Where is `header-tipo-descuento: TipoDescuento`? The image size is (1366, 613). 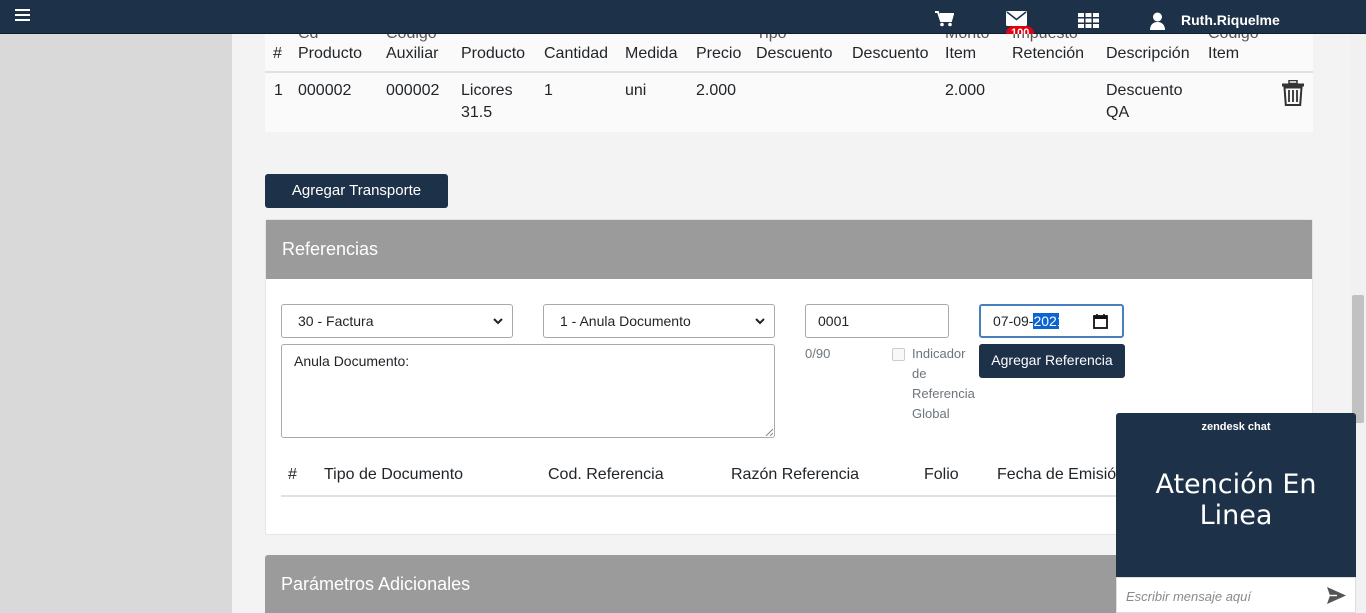 header-tipo-descuento: TipoDescuento is located at coordinates (794, 48).